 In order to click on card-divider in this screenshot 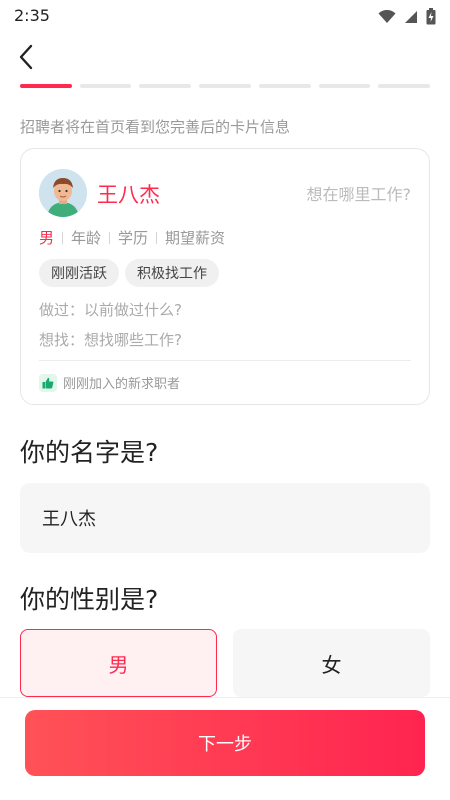, I will do `click(225, 360)`.